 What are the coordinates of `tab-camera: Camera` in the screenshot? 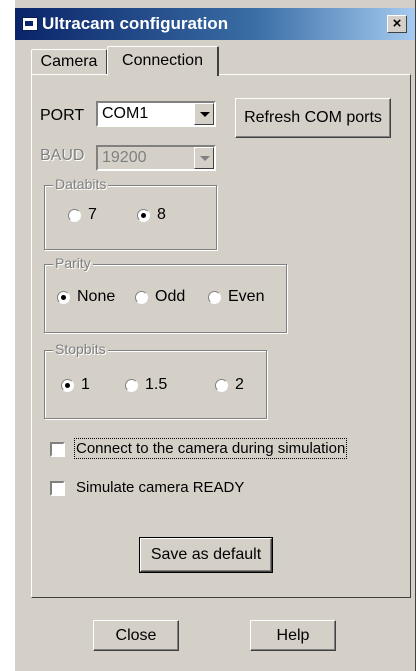 It's located at (69, 61).